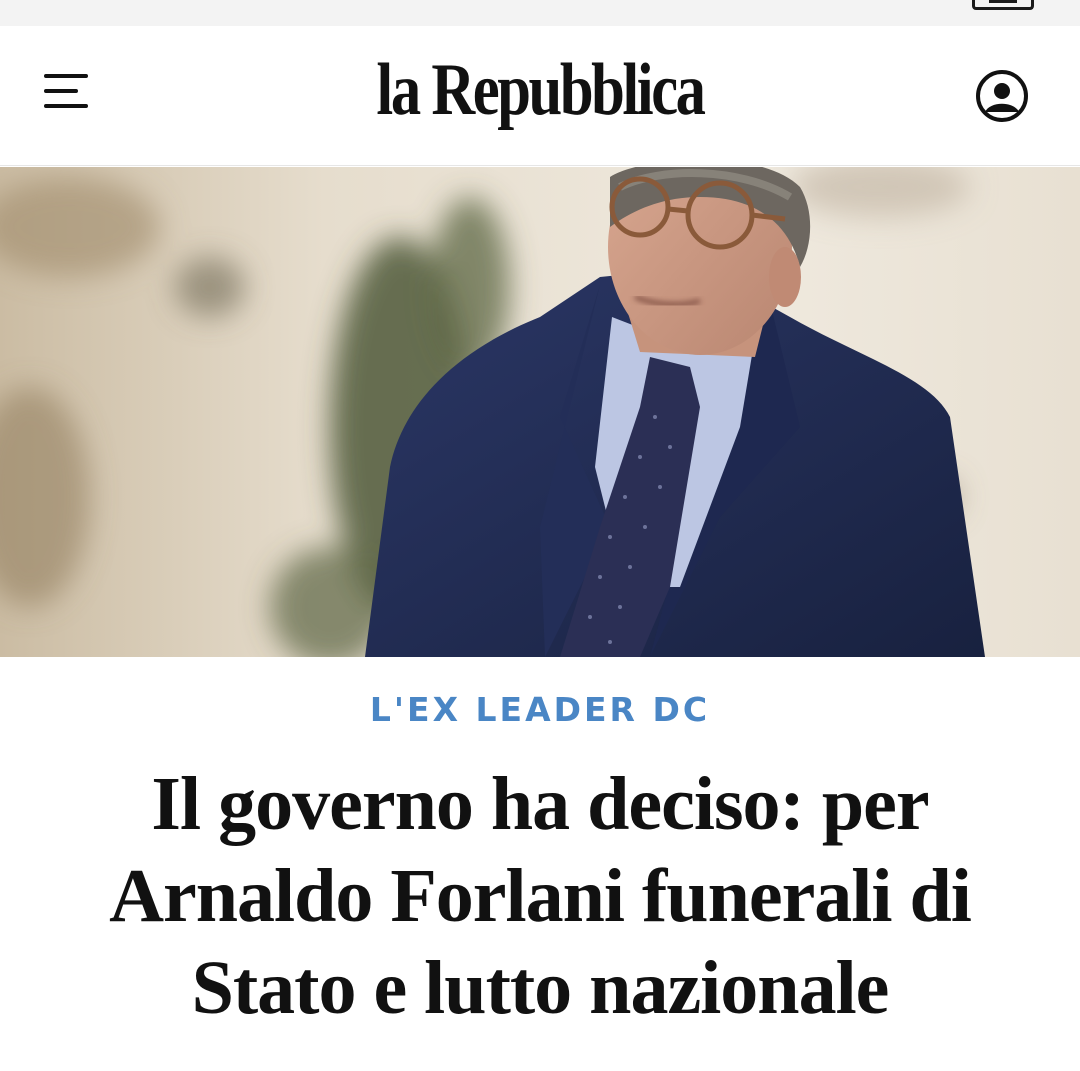  Describe the element at coordinates (540, 709) in the screenshot. I see `article-kicker: L'EX LEADER DC` at that location.